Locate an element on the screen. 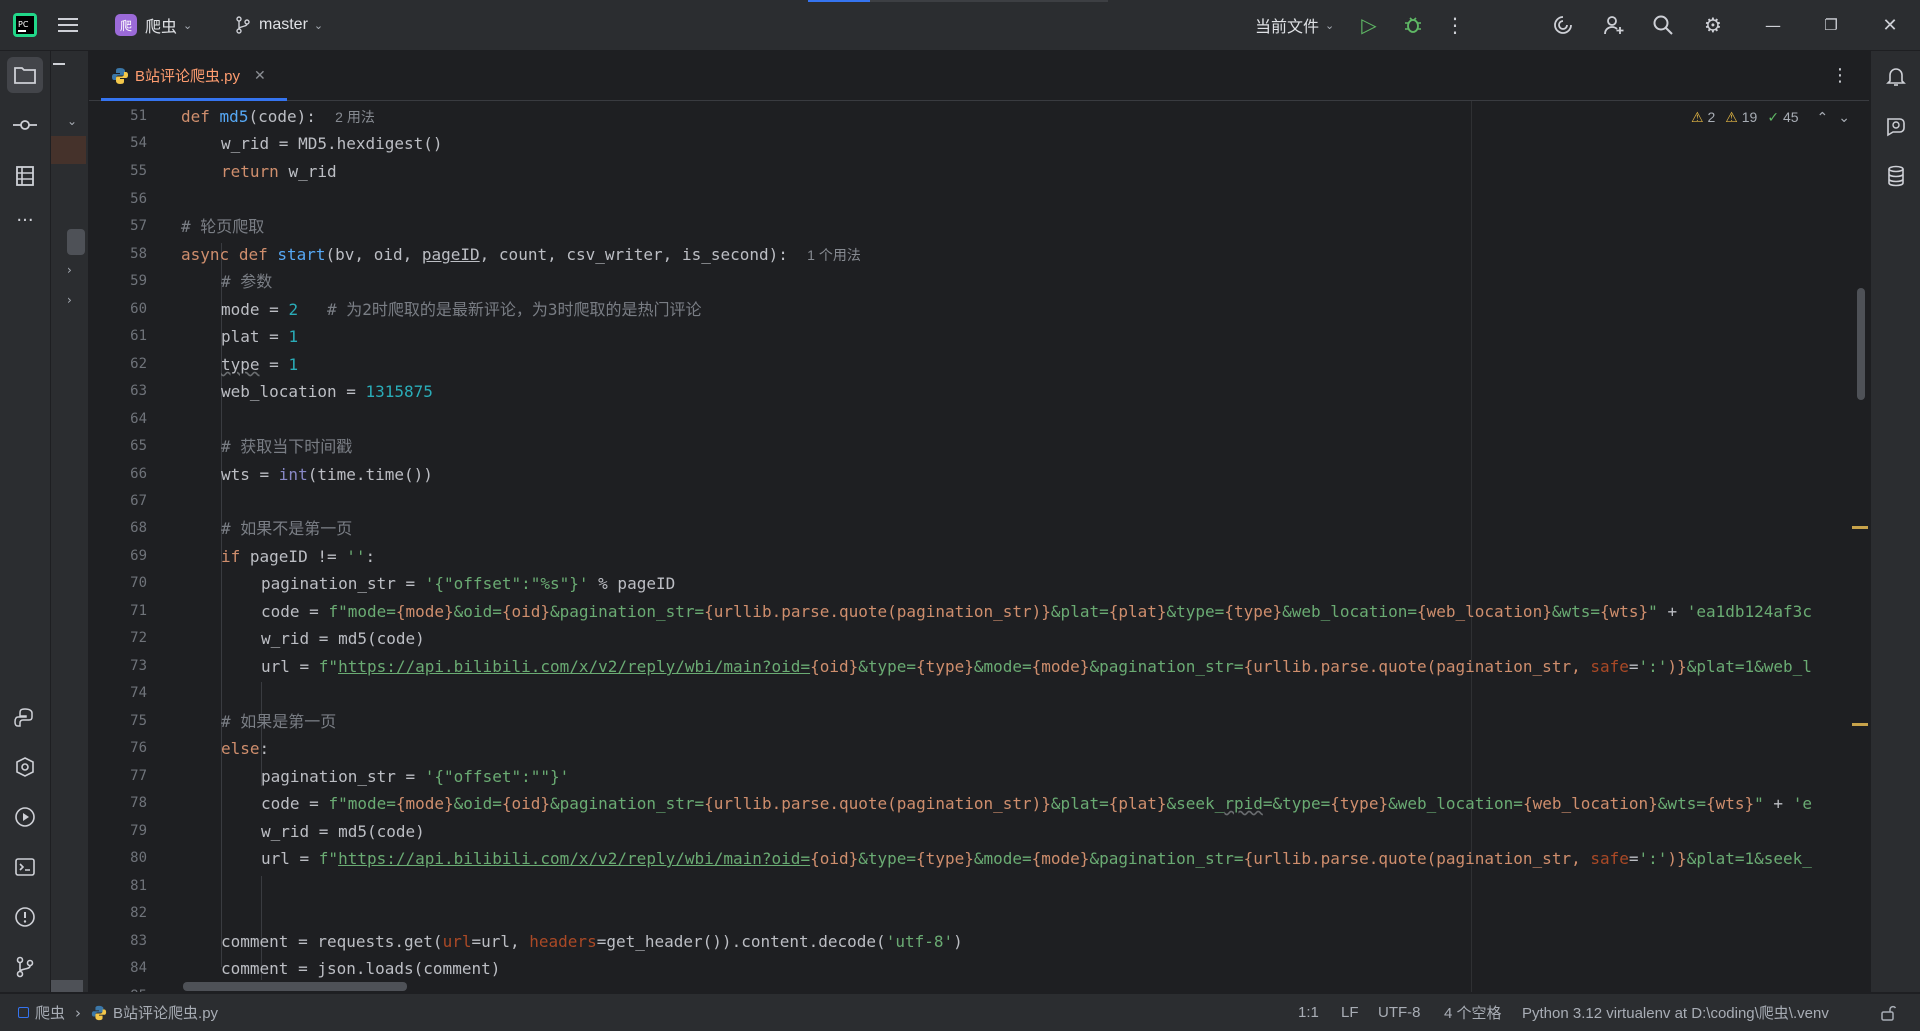 This screenshot has height=1031, width=1920. line-number: 55 is located at coordinates (138, 171).